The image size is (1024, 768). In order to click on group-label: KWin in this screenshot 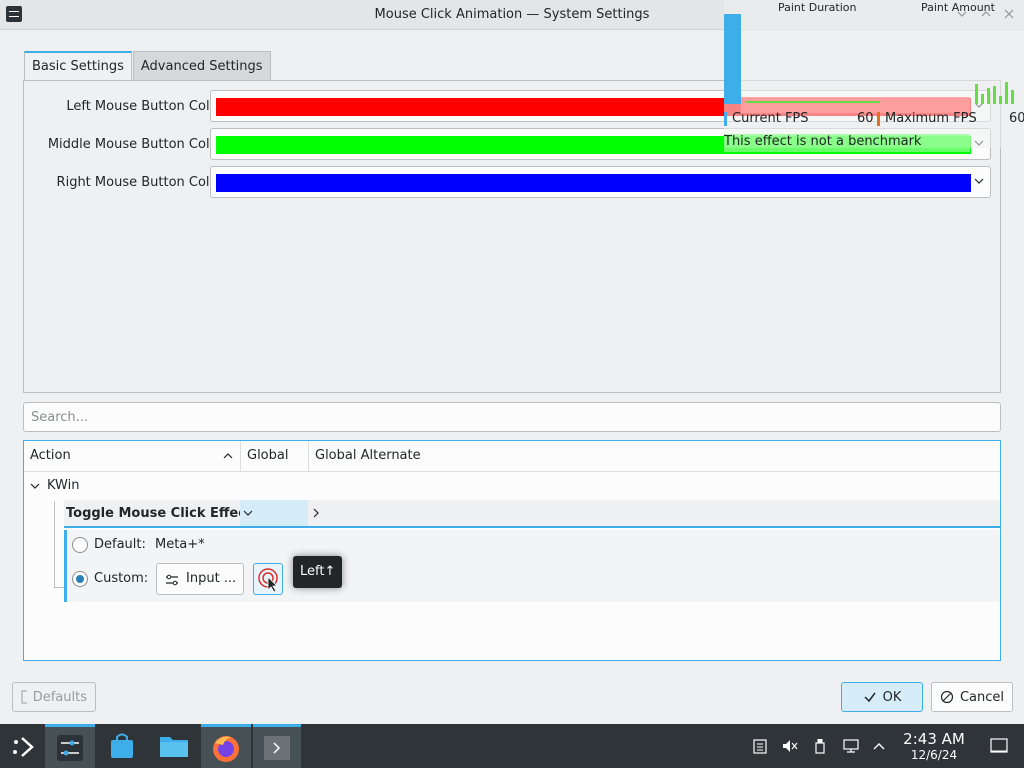, I will do `click(63, 485)`.